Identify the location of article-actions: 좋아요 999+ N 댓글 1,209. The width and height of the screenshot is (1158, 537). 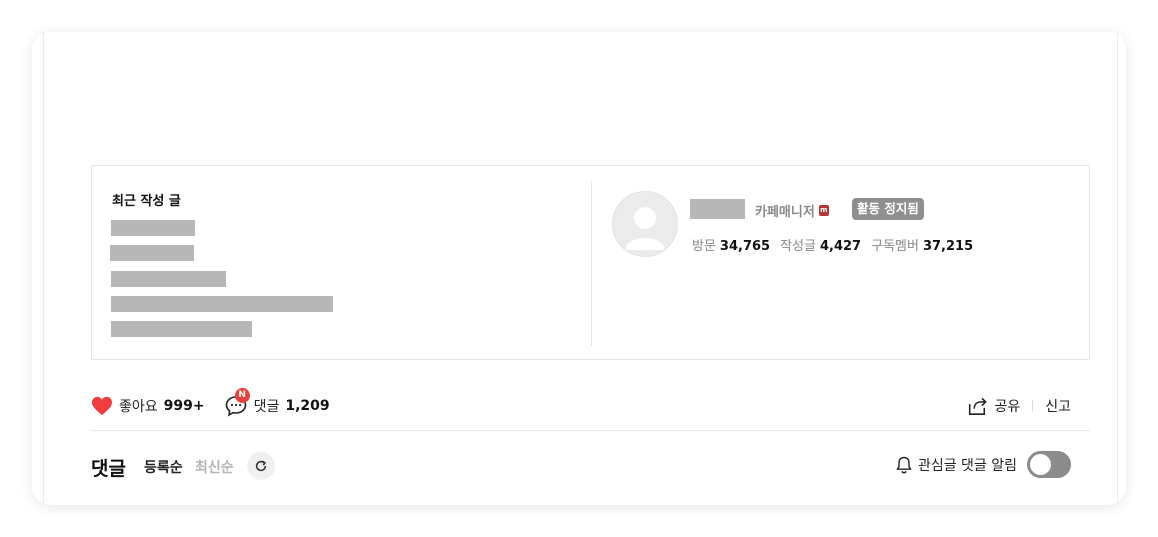
(210, 403).